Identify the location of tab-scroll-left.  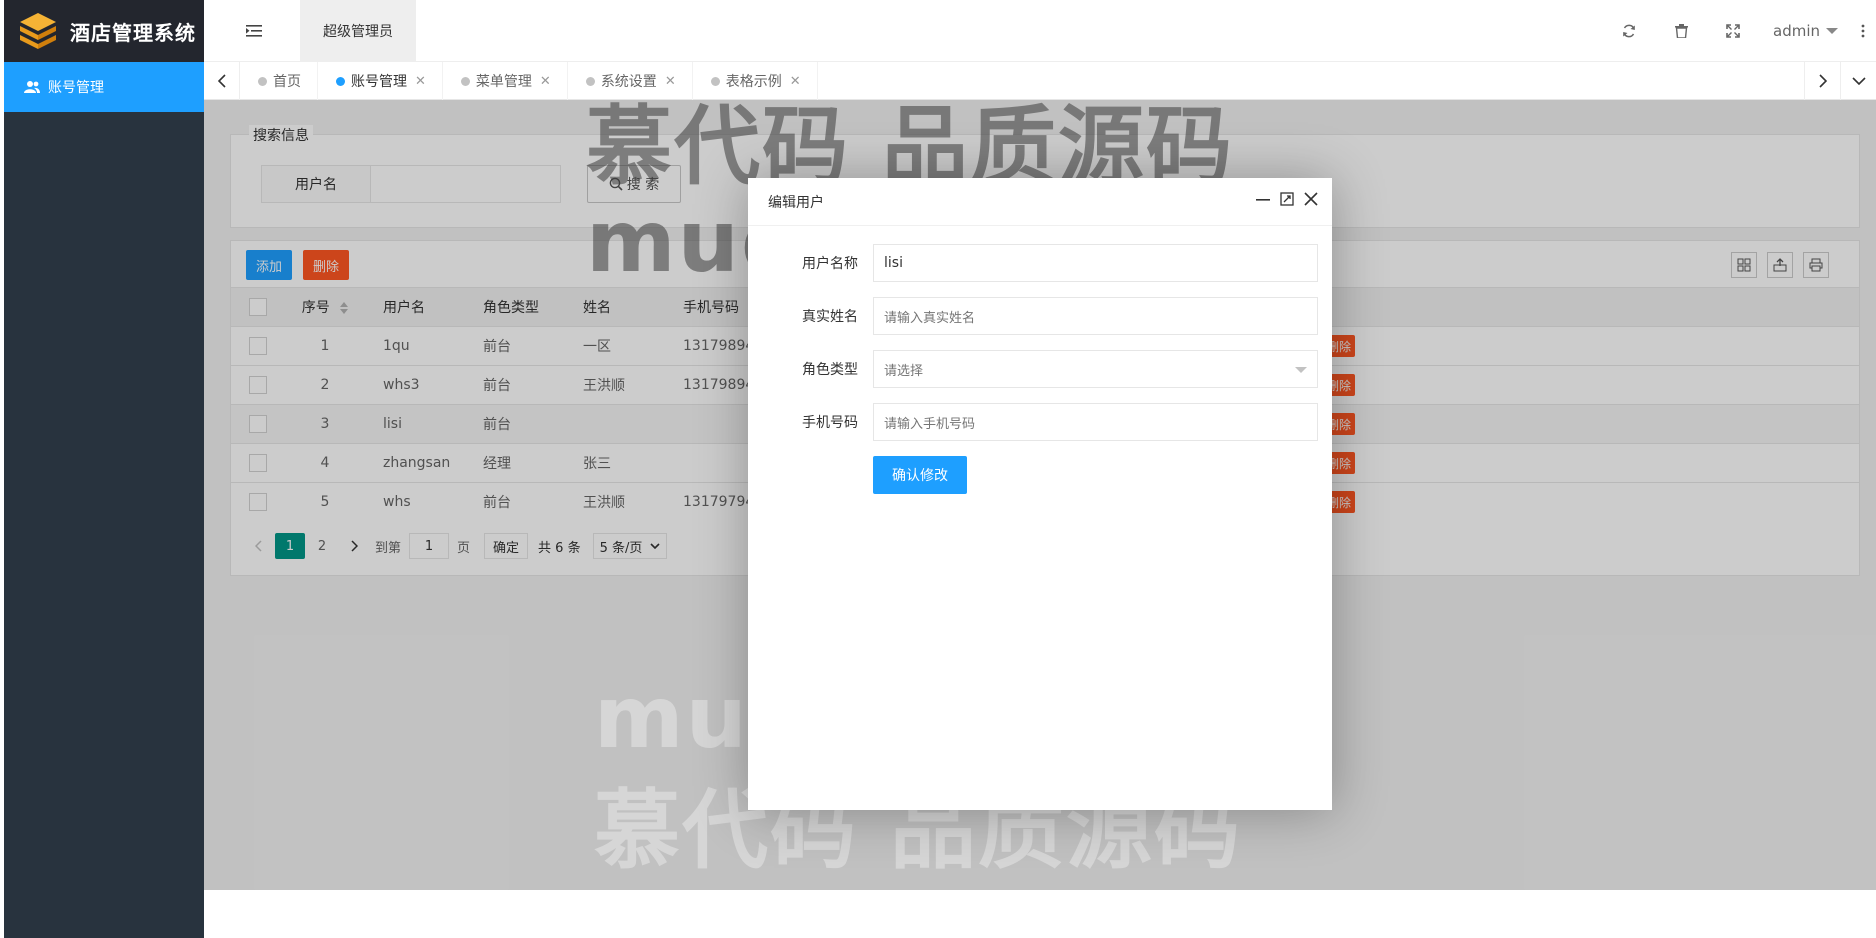
(222, 81).